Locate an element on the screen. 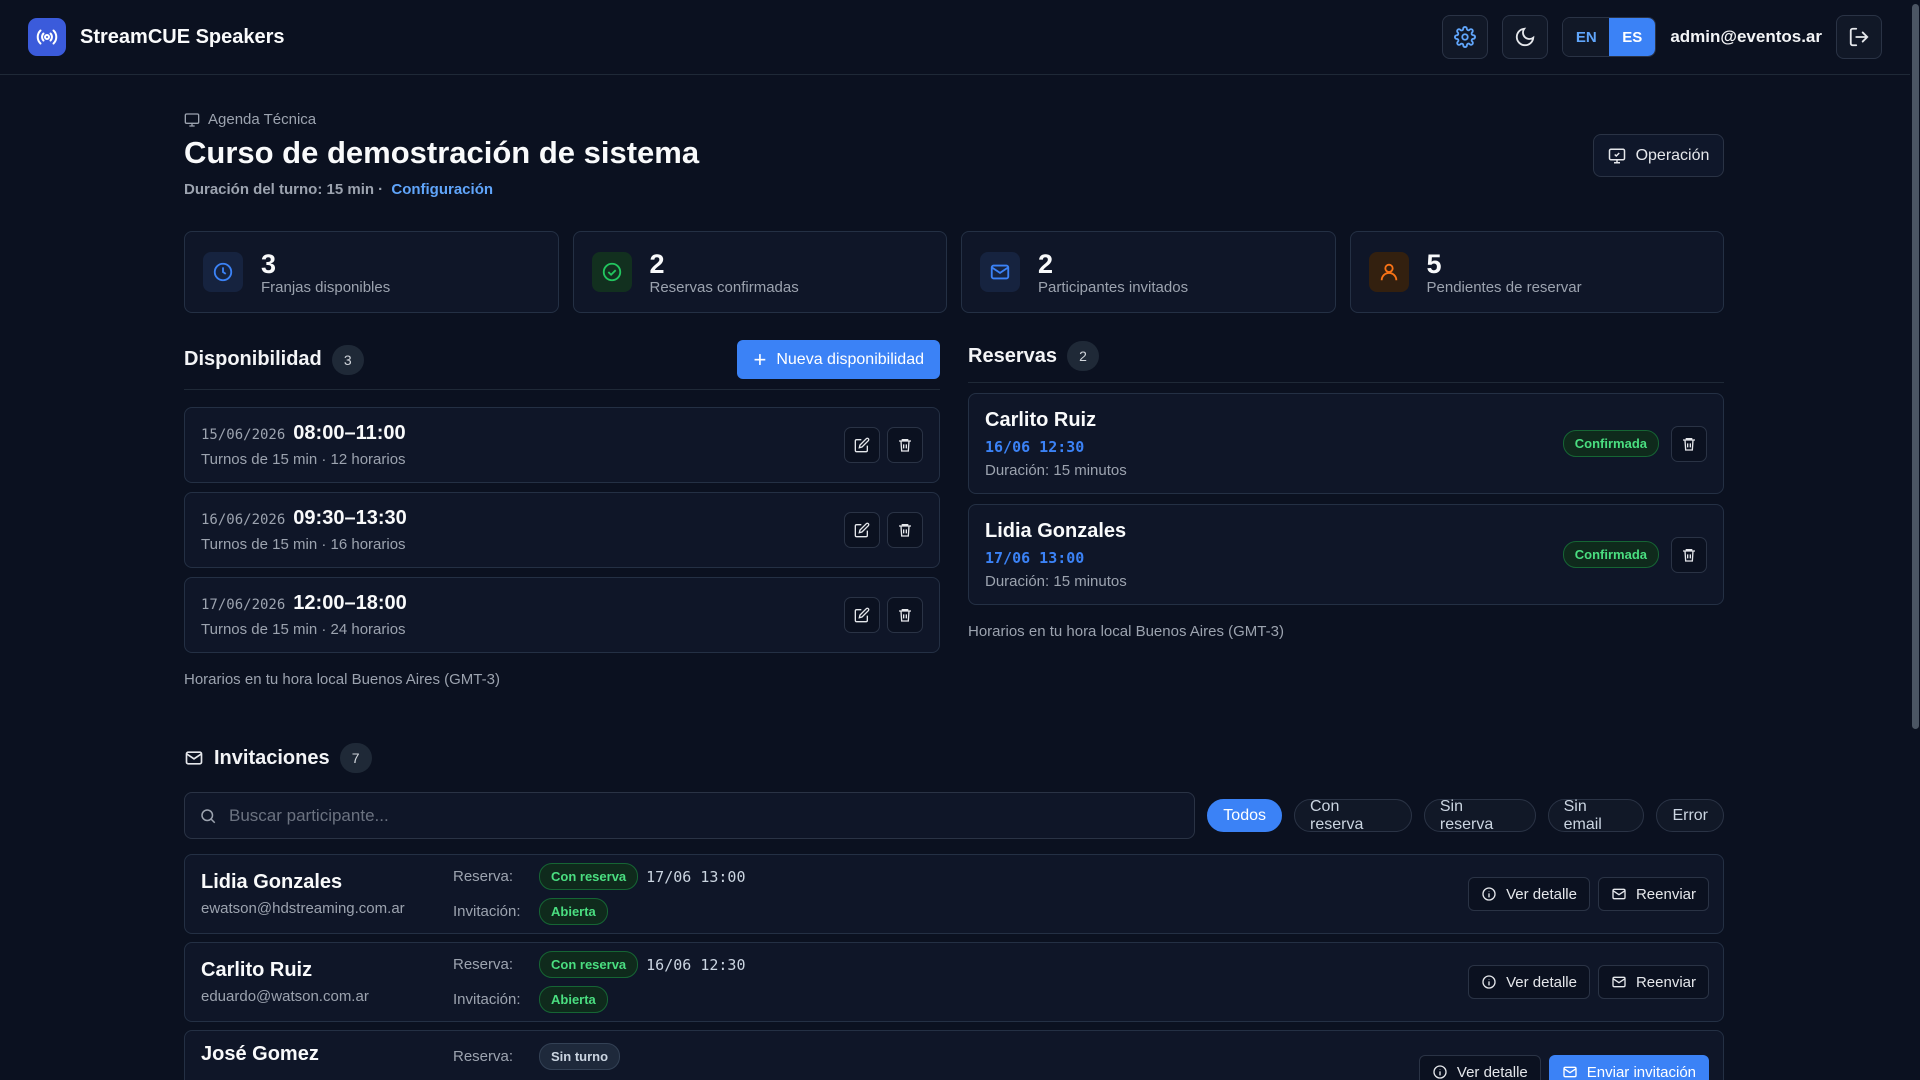 The height and width of the screenshot is (1080, 1920). participant-email: ewatson@hdstreaming.com.ar is located at coordinates (303, 908).